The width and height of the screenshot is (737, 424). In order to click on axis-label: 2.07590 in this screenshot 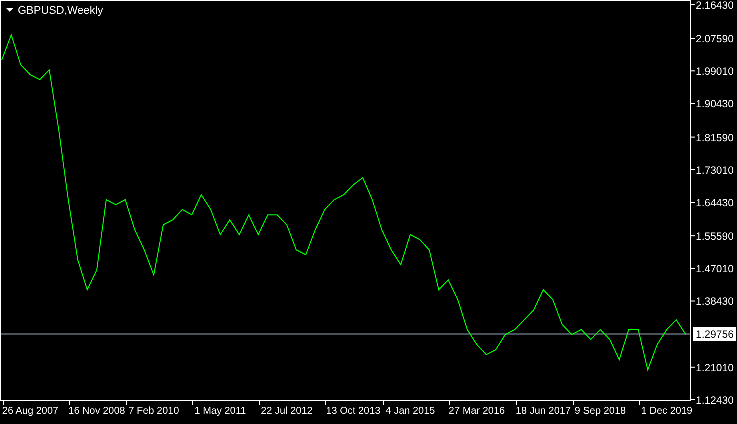, I will do `click(715, 40)`.